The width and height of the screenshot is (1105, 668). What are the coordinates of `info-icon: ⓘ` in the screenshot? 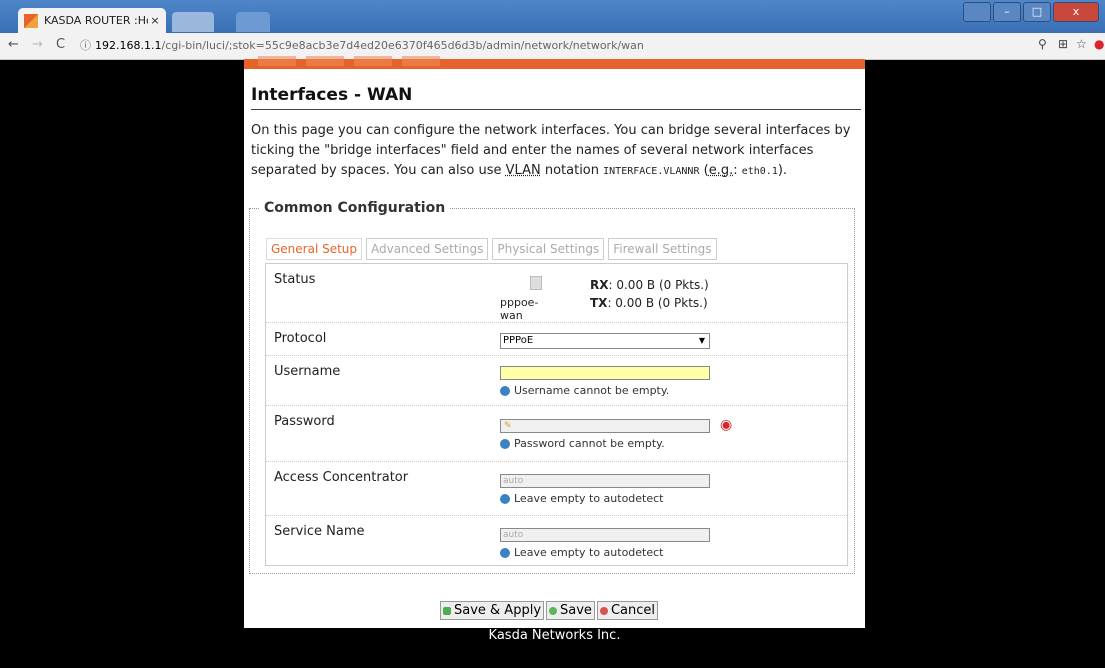 It's located at (85, 45).